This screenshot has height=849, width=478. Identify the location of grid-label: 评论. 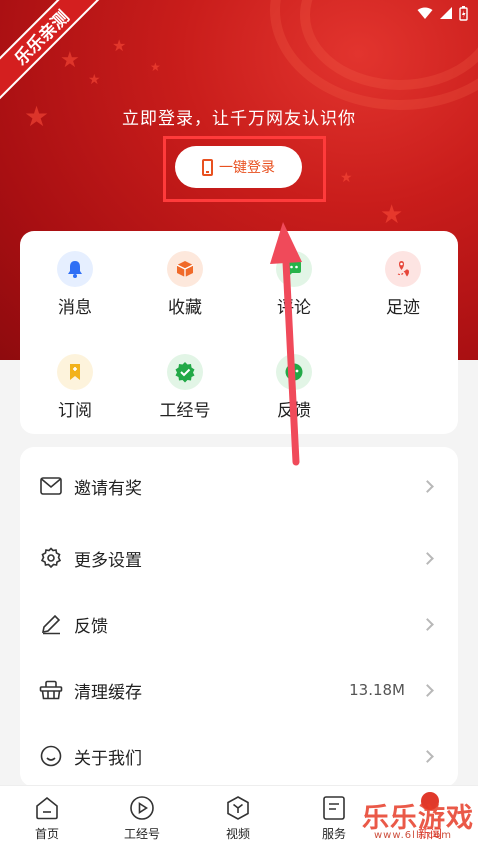
(294, 308).